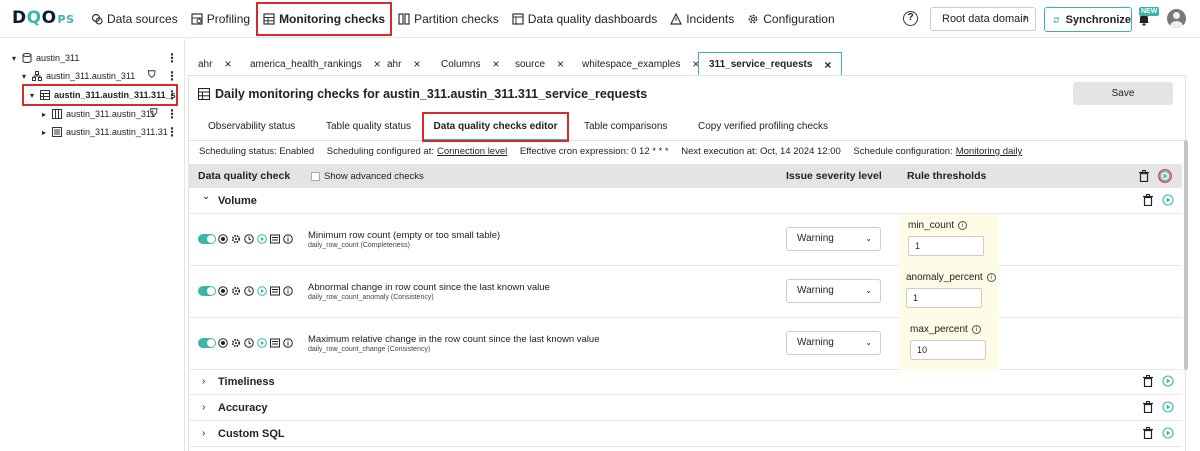 The image size is (1200, 451). Describe the element at coordinates (685, 382) in the screenshot. I see `category-timeliness: › Timeliness` at that location.